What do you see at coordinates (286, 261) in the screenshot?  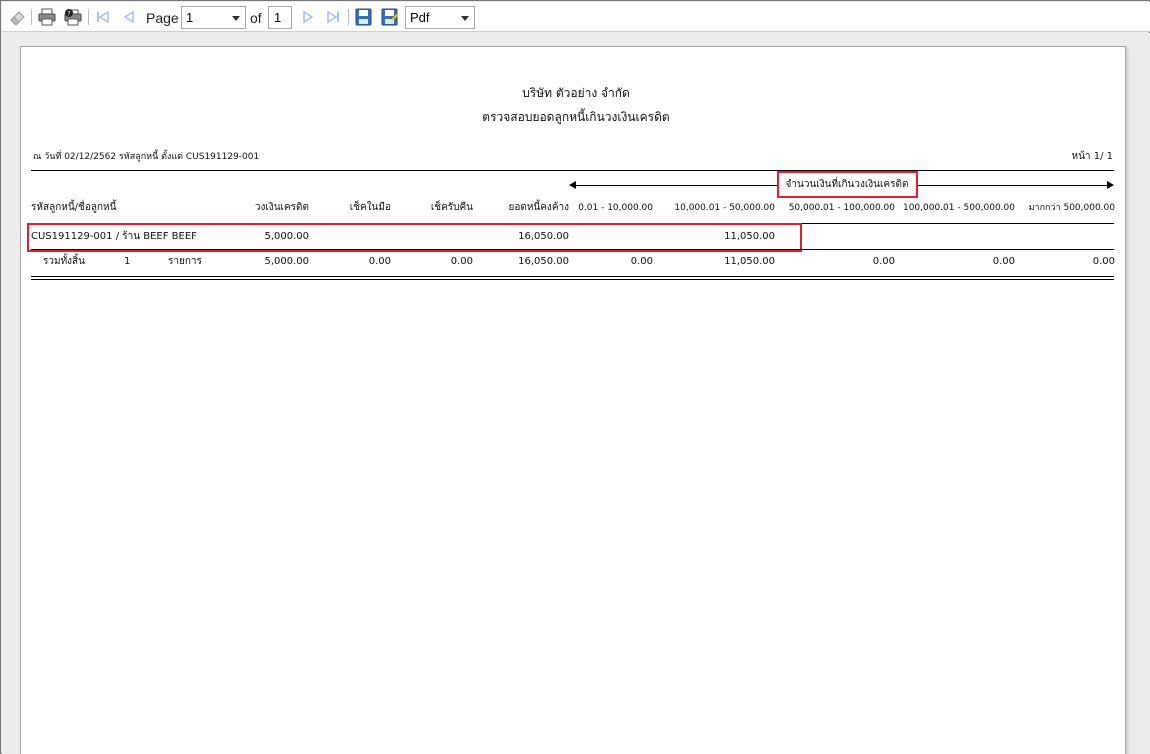 I see `total-credit-limit: 5,000.00` at bounding box center [286, 261].